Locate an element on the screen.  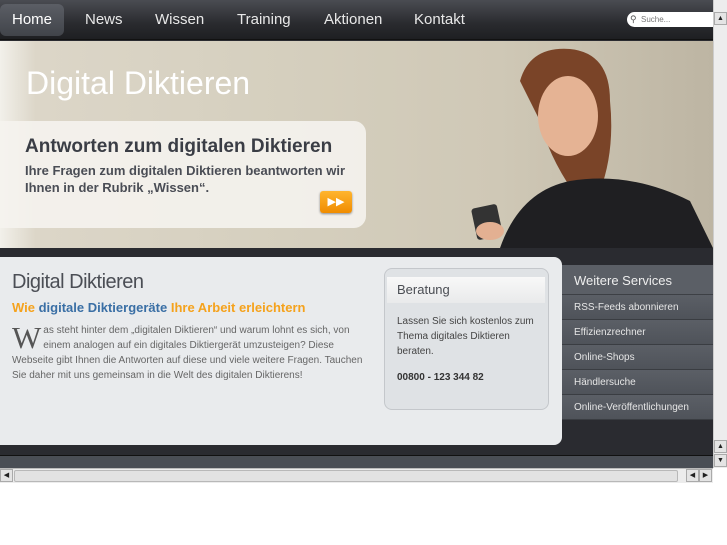
search-icon: ⚲ is located at coordinates (633, 19).